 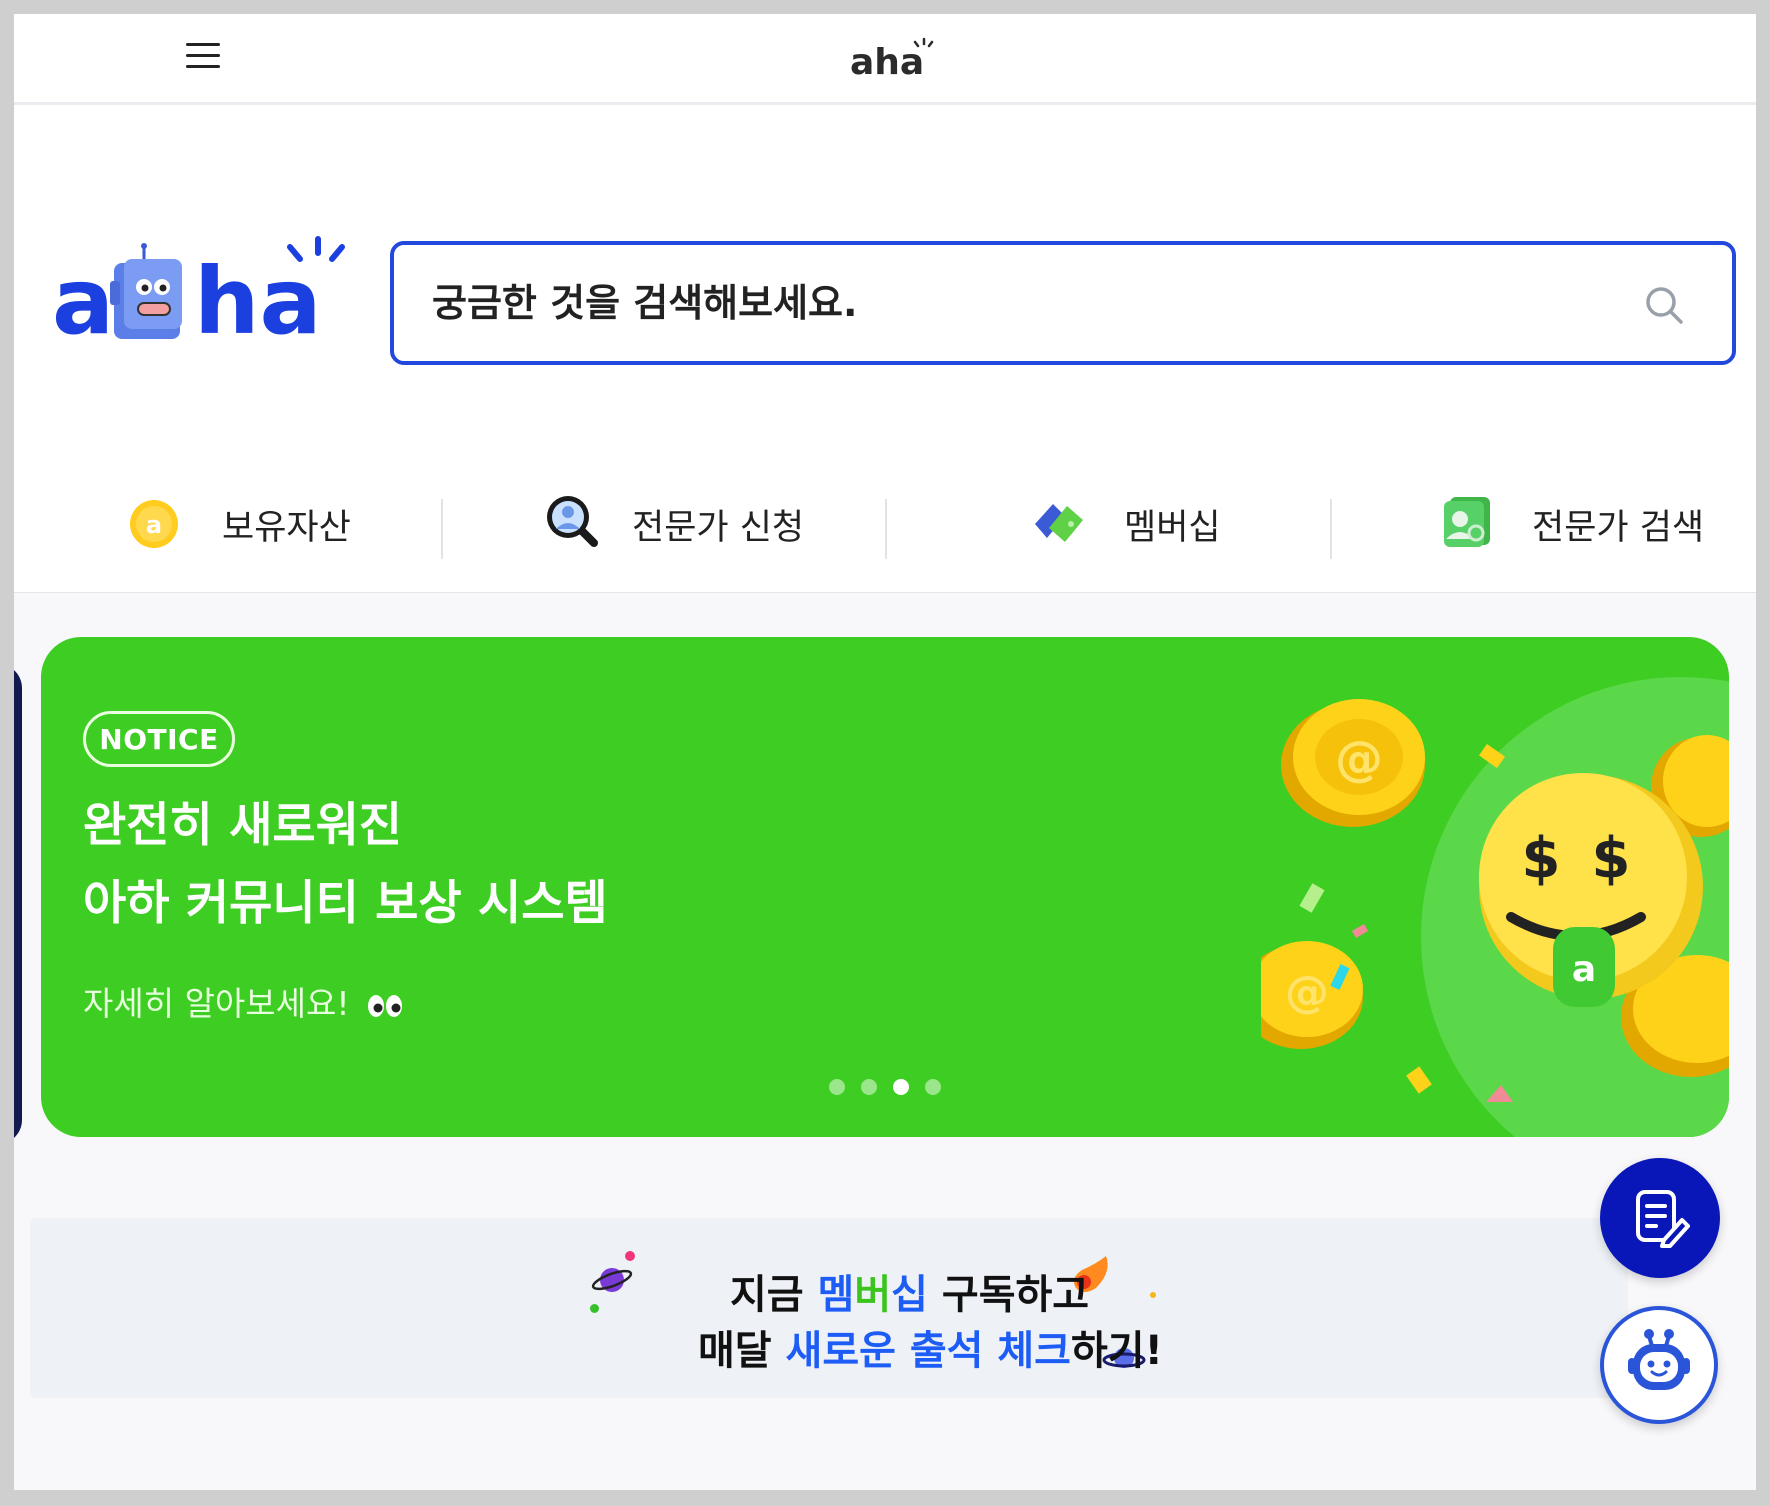 What do you see at coordinates (909, 1295) in the screenshot?
I see `promo-highlight: 십` at bounding box center [909, 1295].